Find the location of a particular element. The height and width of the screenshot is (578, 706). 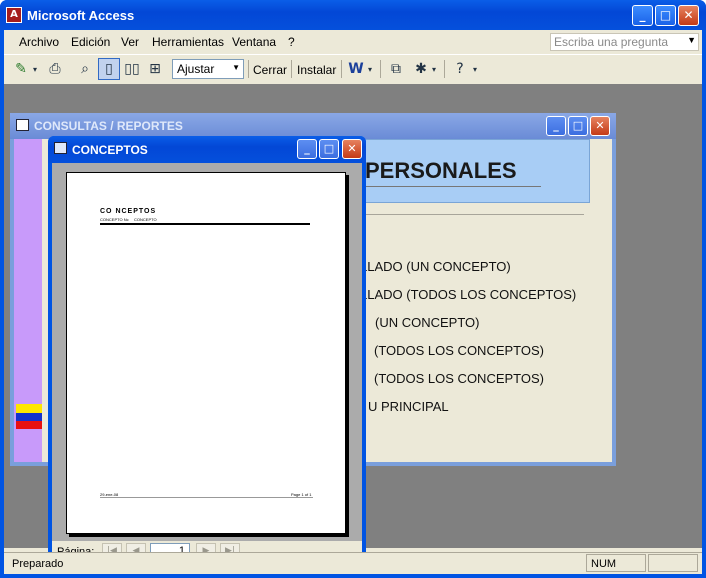

report-option: LLADO (TODOS LOS CONCEPTOS) is located at coordinates (468, 294).